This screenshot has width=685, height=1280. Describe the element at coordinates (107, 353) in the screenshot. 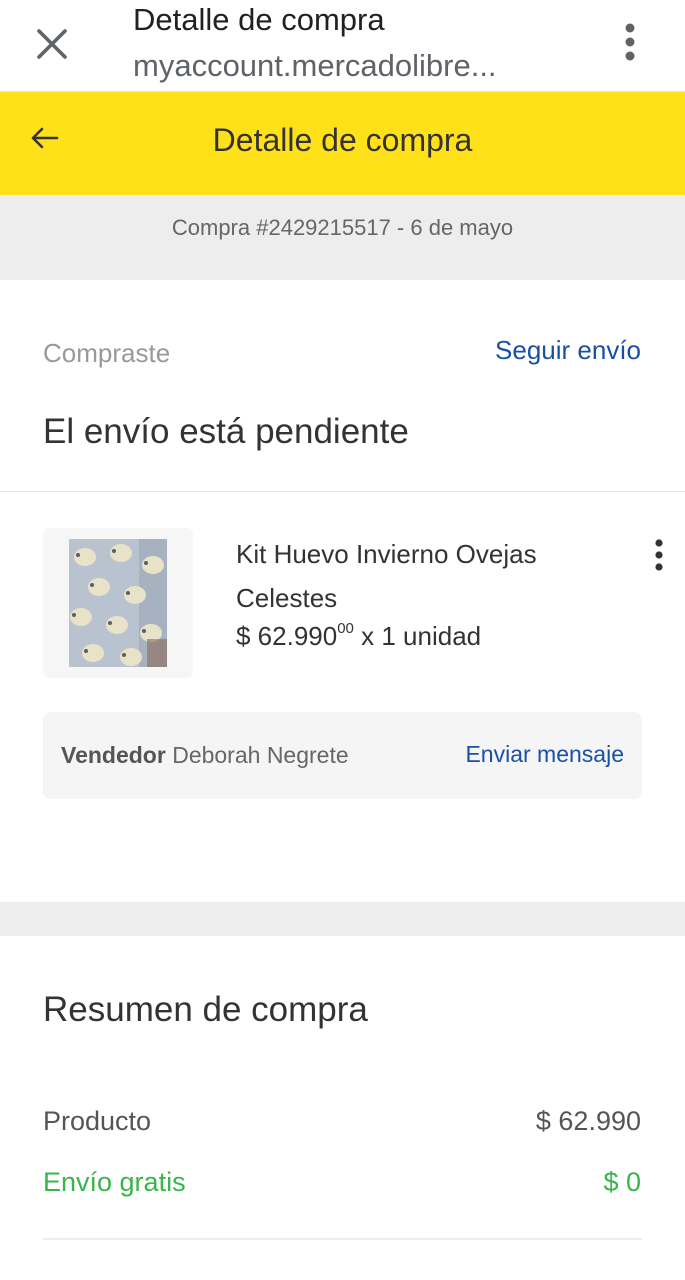

I see `status-label: Compraste` at that location.